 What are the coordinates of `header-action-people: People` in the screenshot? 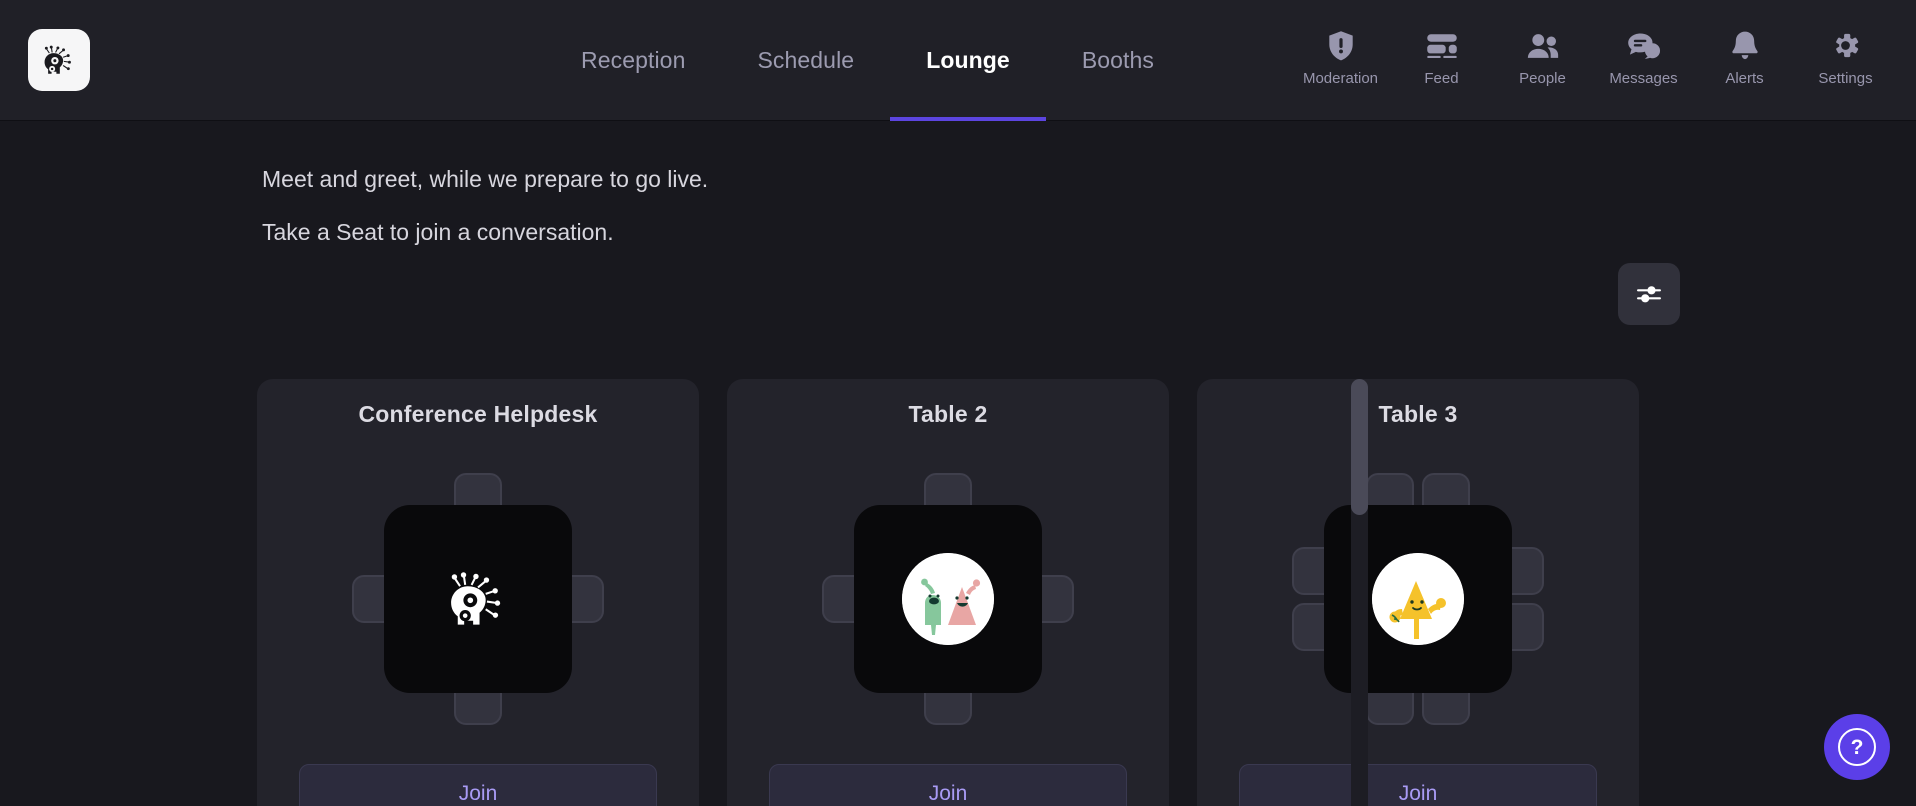 It's located at (1542, 61).